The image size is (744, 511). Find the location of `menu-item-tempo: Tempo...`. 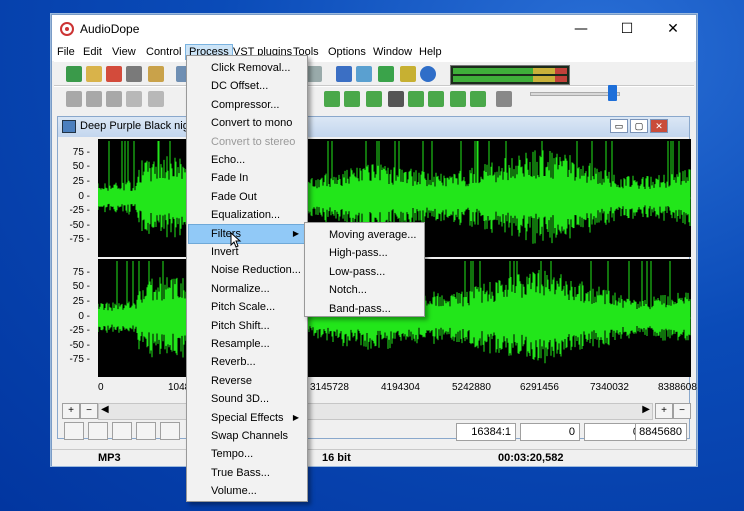

menu-item-tempo: Tempo... is located at coordinates (247, 454).